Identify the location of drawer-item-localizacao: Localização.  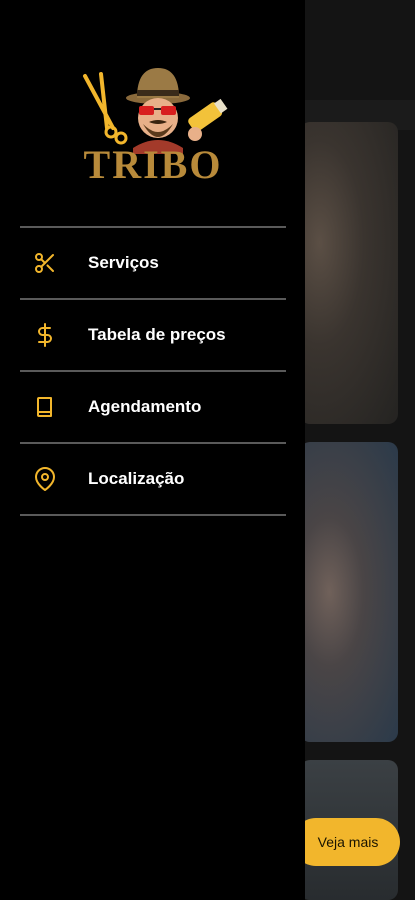
(153, 479).